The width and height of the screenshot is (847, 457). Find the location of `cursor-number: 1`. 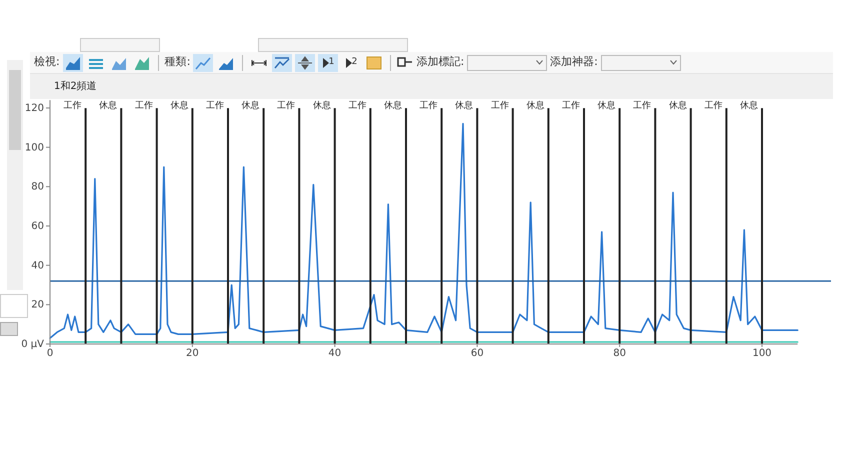

cursor-number: 1 is located at coordinates (331, 62).